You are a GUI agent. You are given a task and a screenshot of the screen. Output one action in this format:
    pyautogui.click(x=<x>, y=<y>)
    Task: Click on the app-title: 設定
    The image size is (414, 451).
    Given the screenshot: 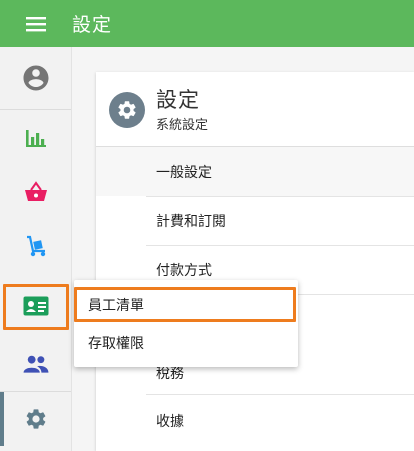 What is the action you would take?
    pyautogui.click(x=92, y=25)
    